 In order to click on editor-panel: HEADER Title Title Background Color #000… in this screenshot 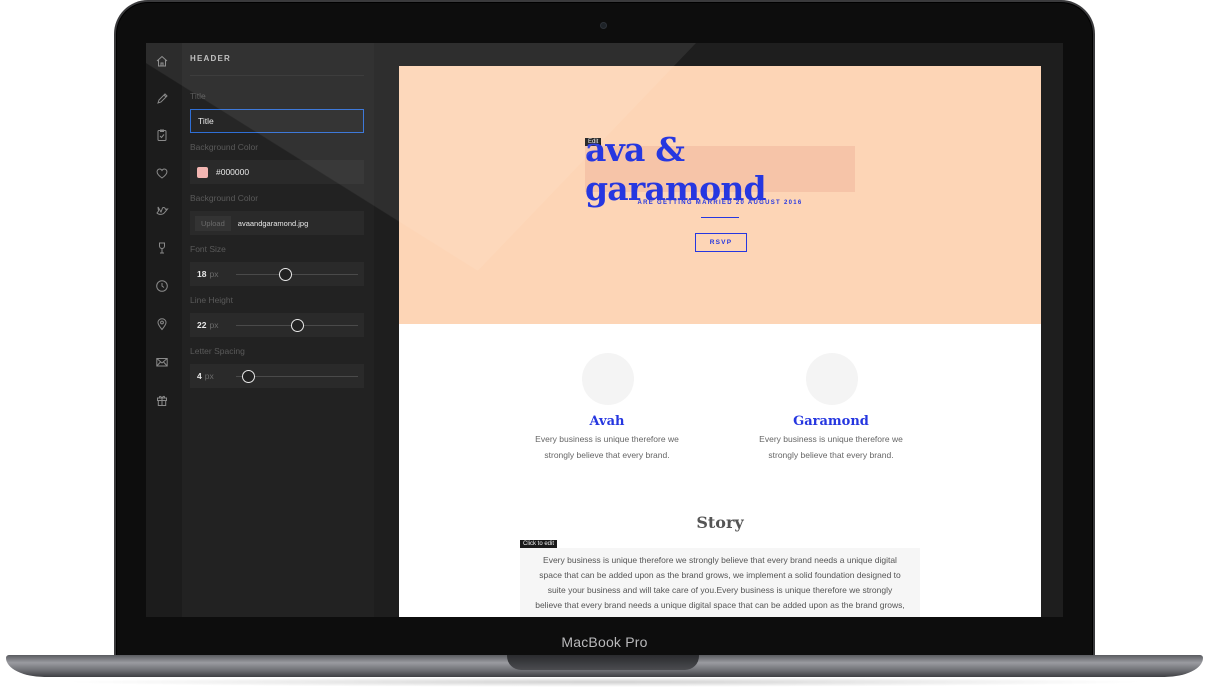, I will do `click(278, 330)`.